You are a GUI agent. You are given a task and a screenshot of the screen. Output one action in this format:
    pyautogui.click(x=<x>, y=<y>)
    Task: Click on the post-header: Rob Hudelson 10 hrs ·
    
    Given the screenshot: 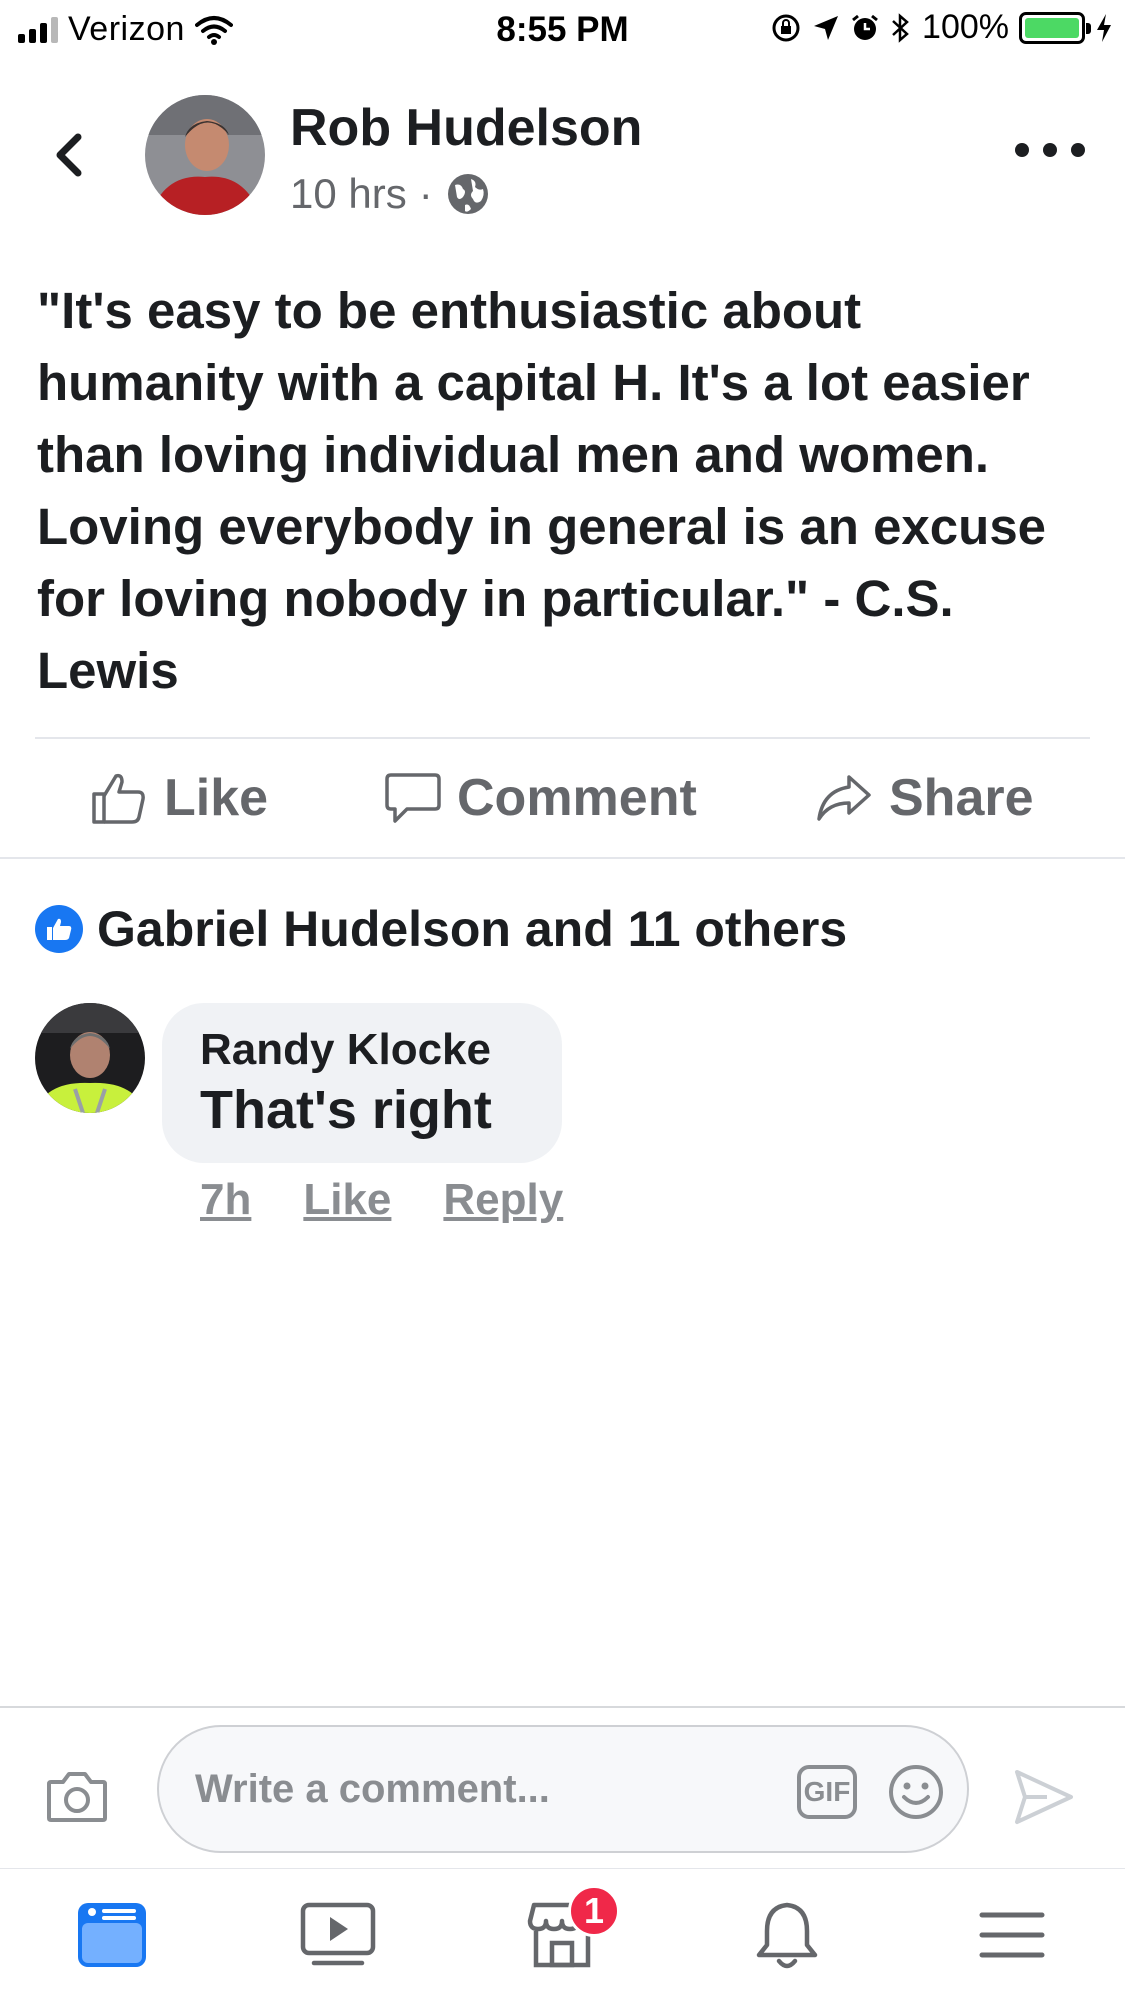 What is the action you would take?
    pyautogui.click(x=562, y=155)
    